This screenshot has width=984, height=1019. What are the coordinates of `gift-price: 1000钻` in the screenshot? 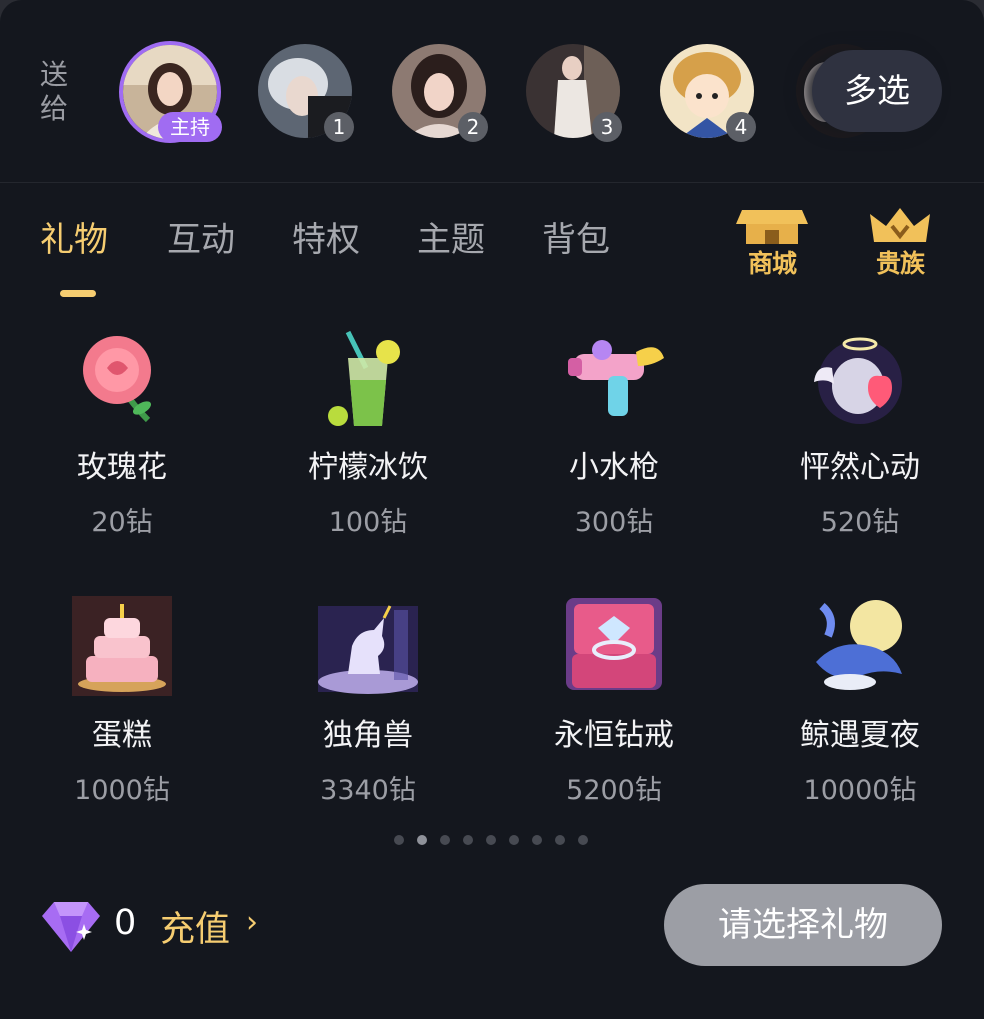 It's located at (122, 790).